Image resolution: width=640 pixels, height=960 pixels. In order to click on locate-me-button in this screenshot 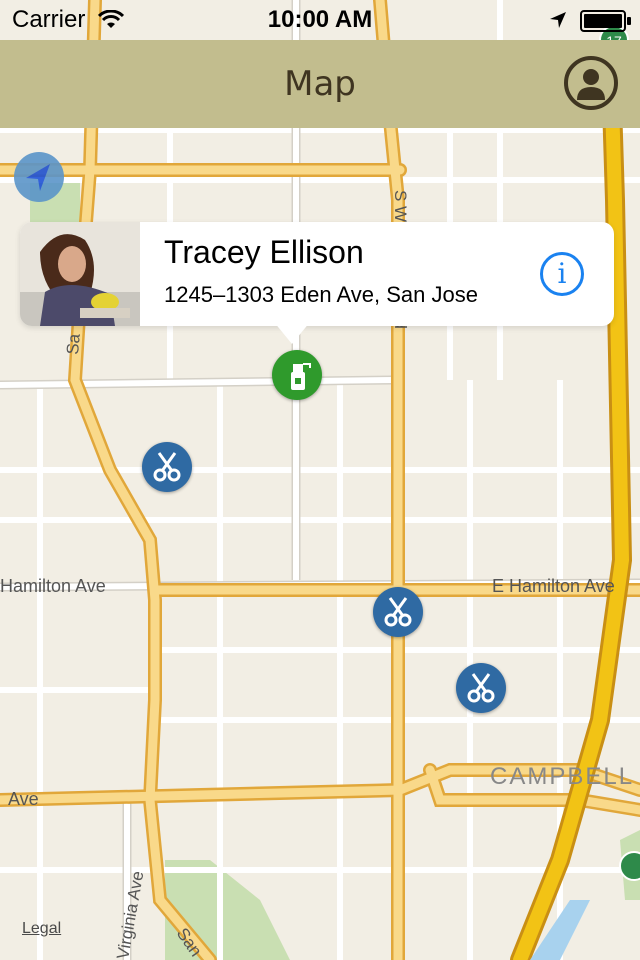, I will do `click(39, 177)`.